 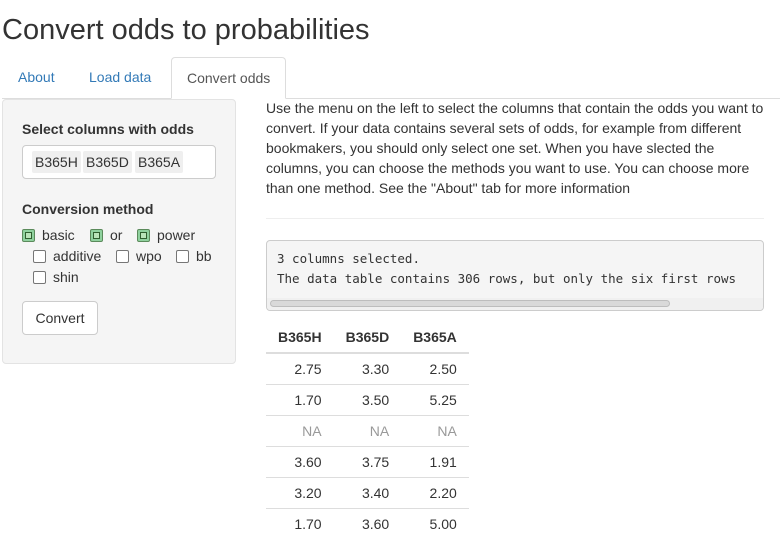 I want to click on table-header-row: B365H B365D B365A, so click(x=367, y=338).